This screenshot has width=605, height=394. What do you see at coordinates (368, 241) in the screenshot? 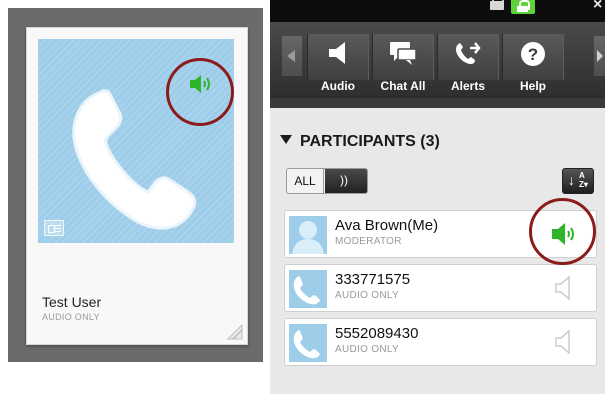
I see `participant-role: MODERATOR` at bounding box center [368, 241].